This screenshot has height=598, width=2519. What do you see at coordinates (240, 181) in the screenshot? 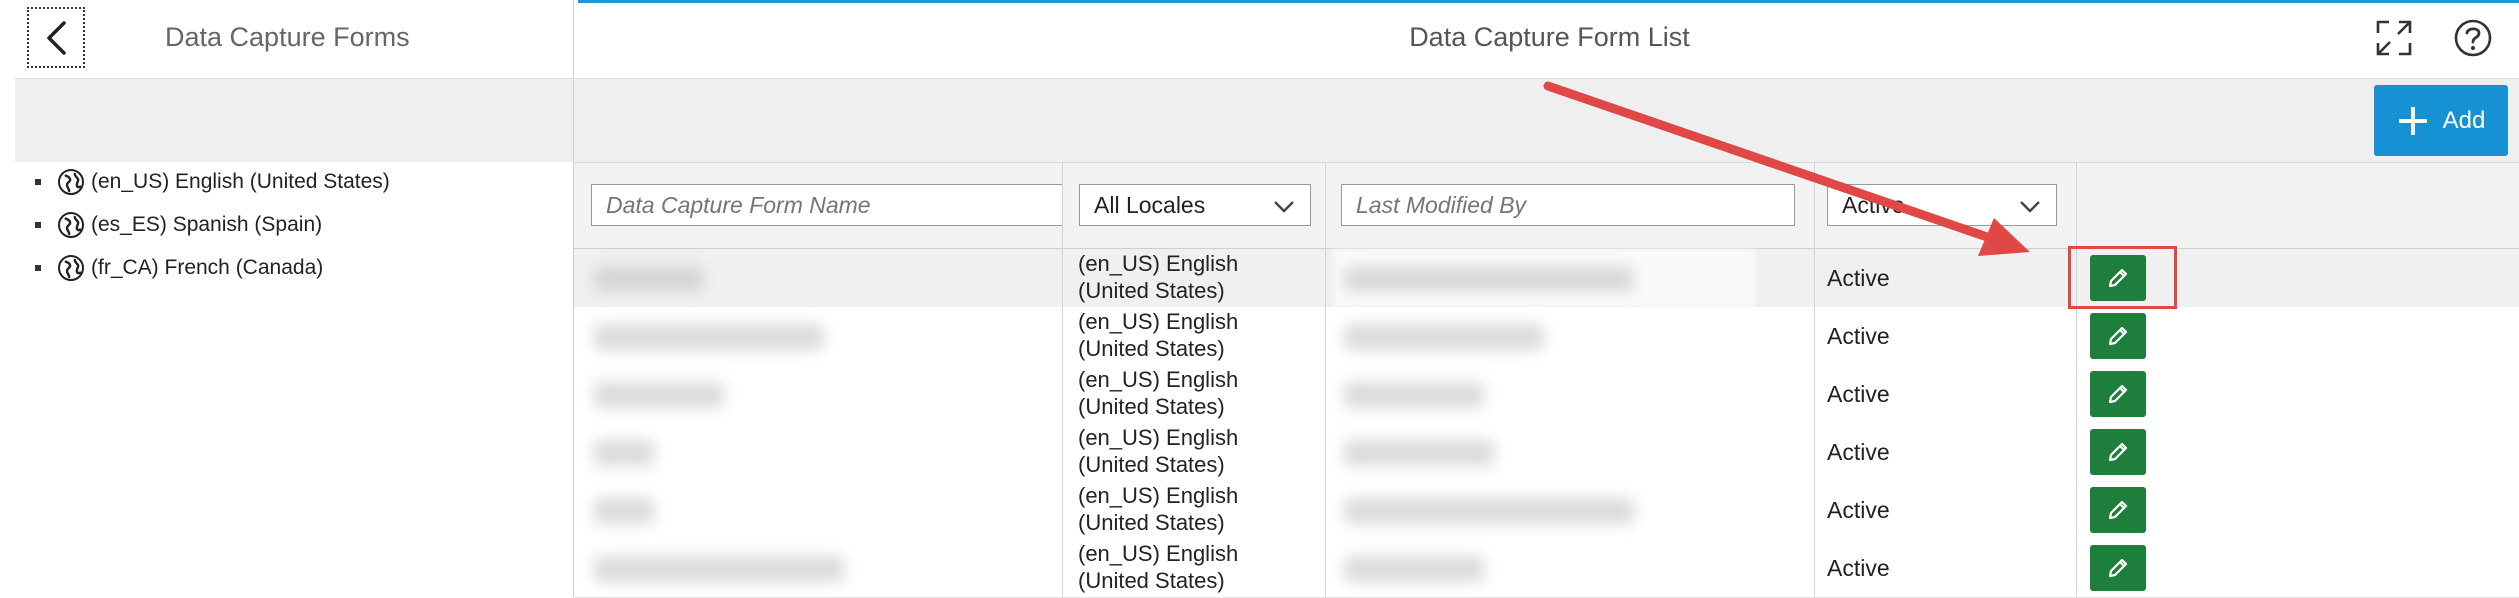
I see `tree-item-label: (en_US) English (United States)` at bounding box center [240, 181].